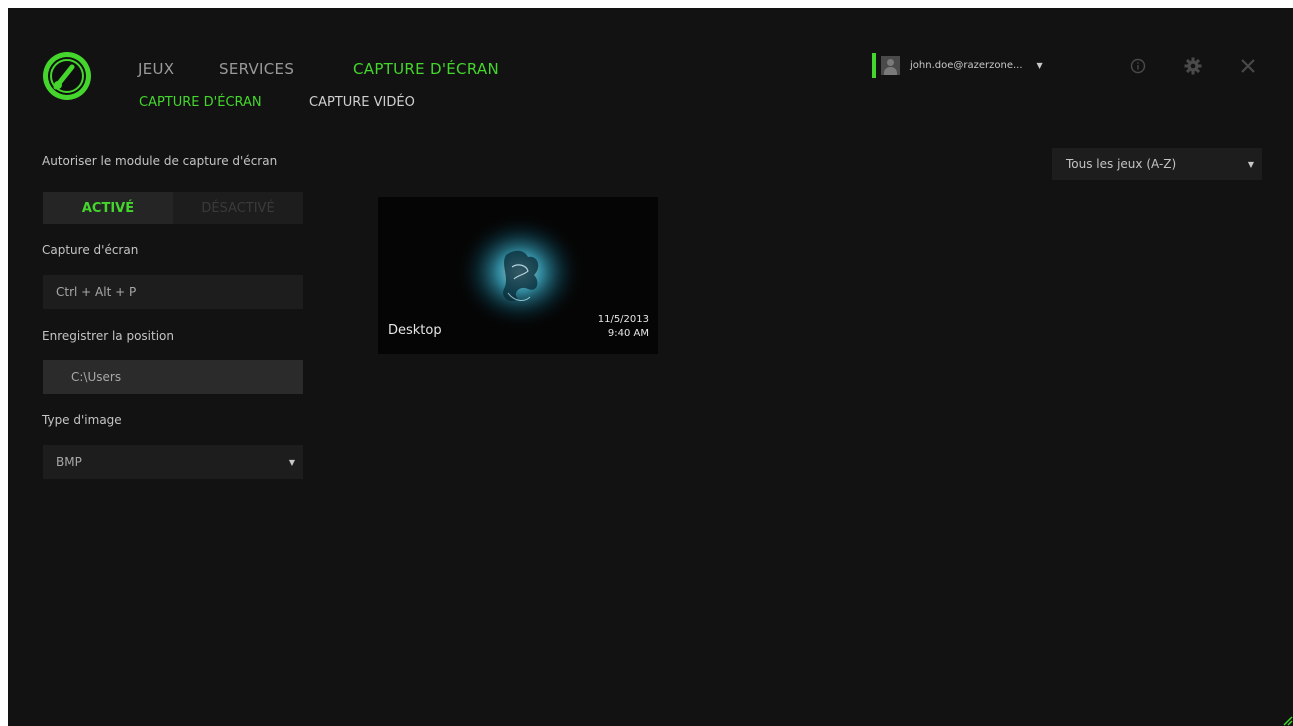  Describe the element at coordinates (1193, 66) in the screenshot. I see `gear-icon` at that location.